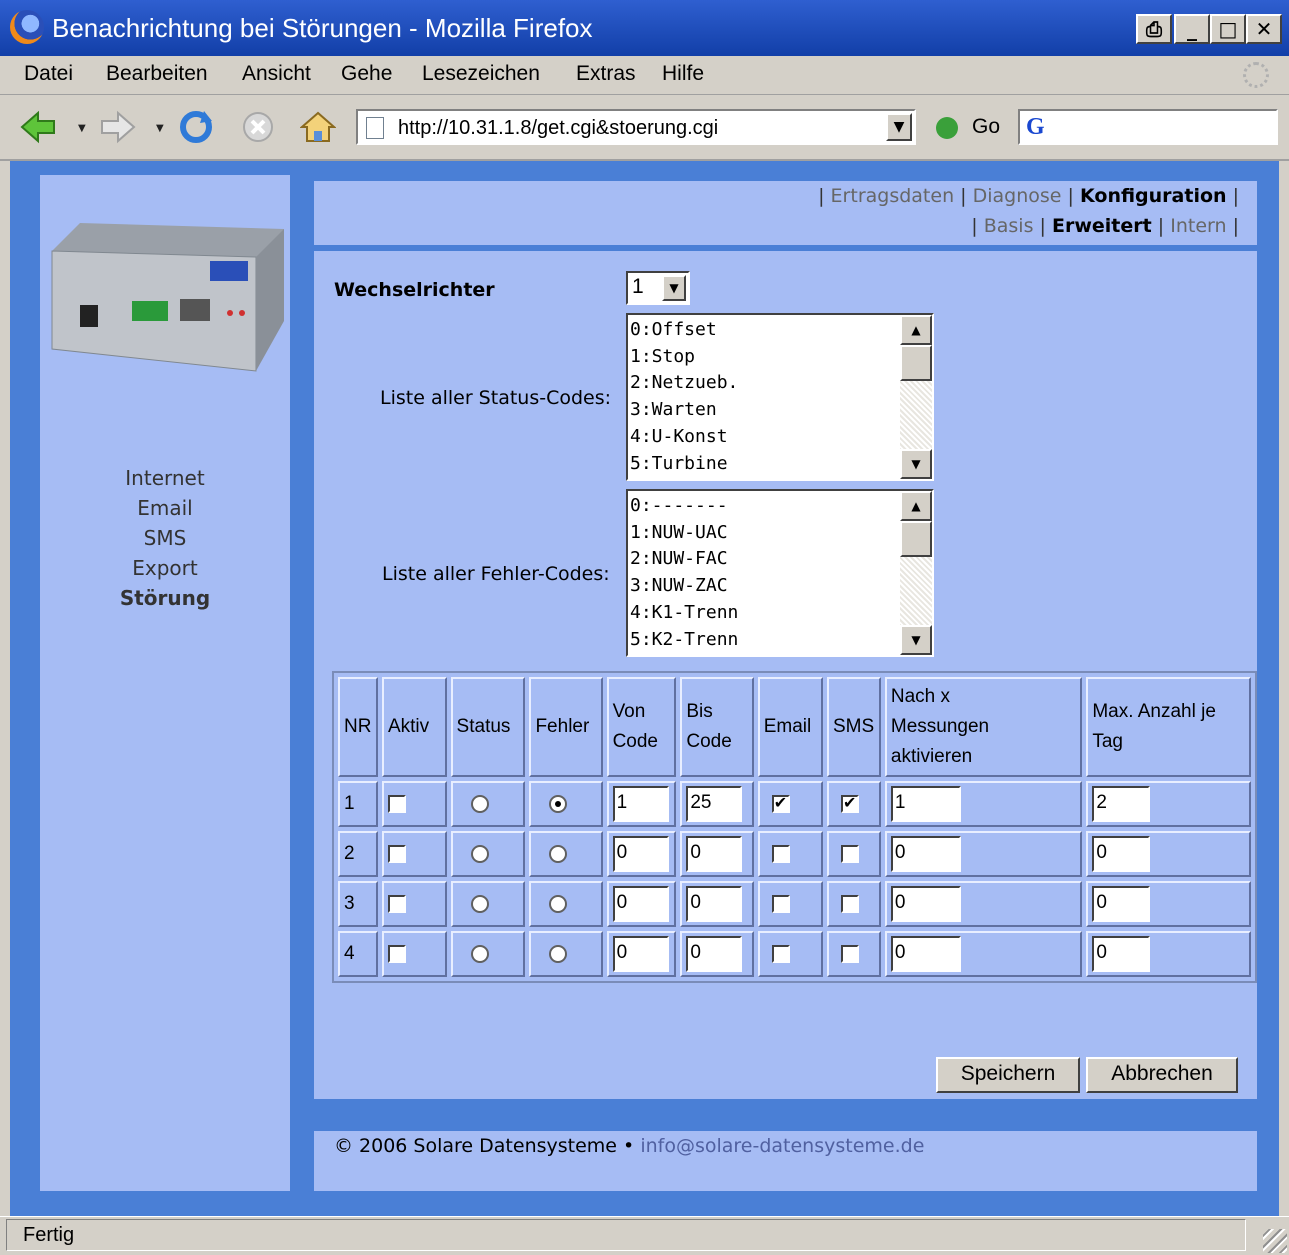 This screenshot has height=1255, width=1289. Describe the element at coordinates (318, 127) in the screenshot. I see `home-icon` at that location.